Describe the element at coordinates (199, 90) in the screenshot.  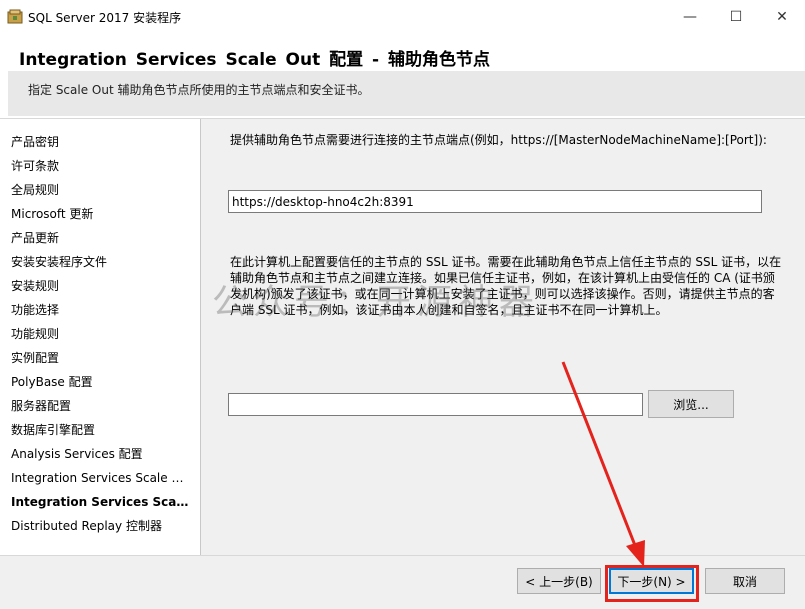
I see `page-subtitle: 指定 Scale Out 辅助角色节点所使用的主节点端点和安全证书。` at that location.